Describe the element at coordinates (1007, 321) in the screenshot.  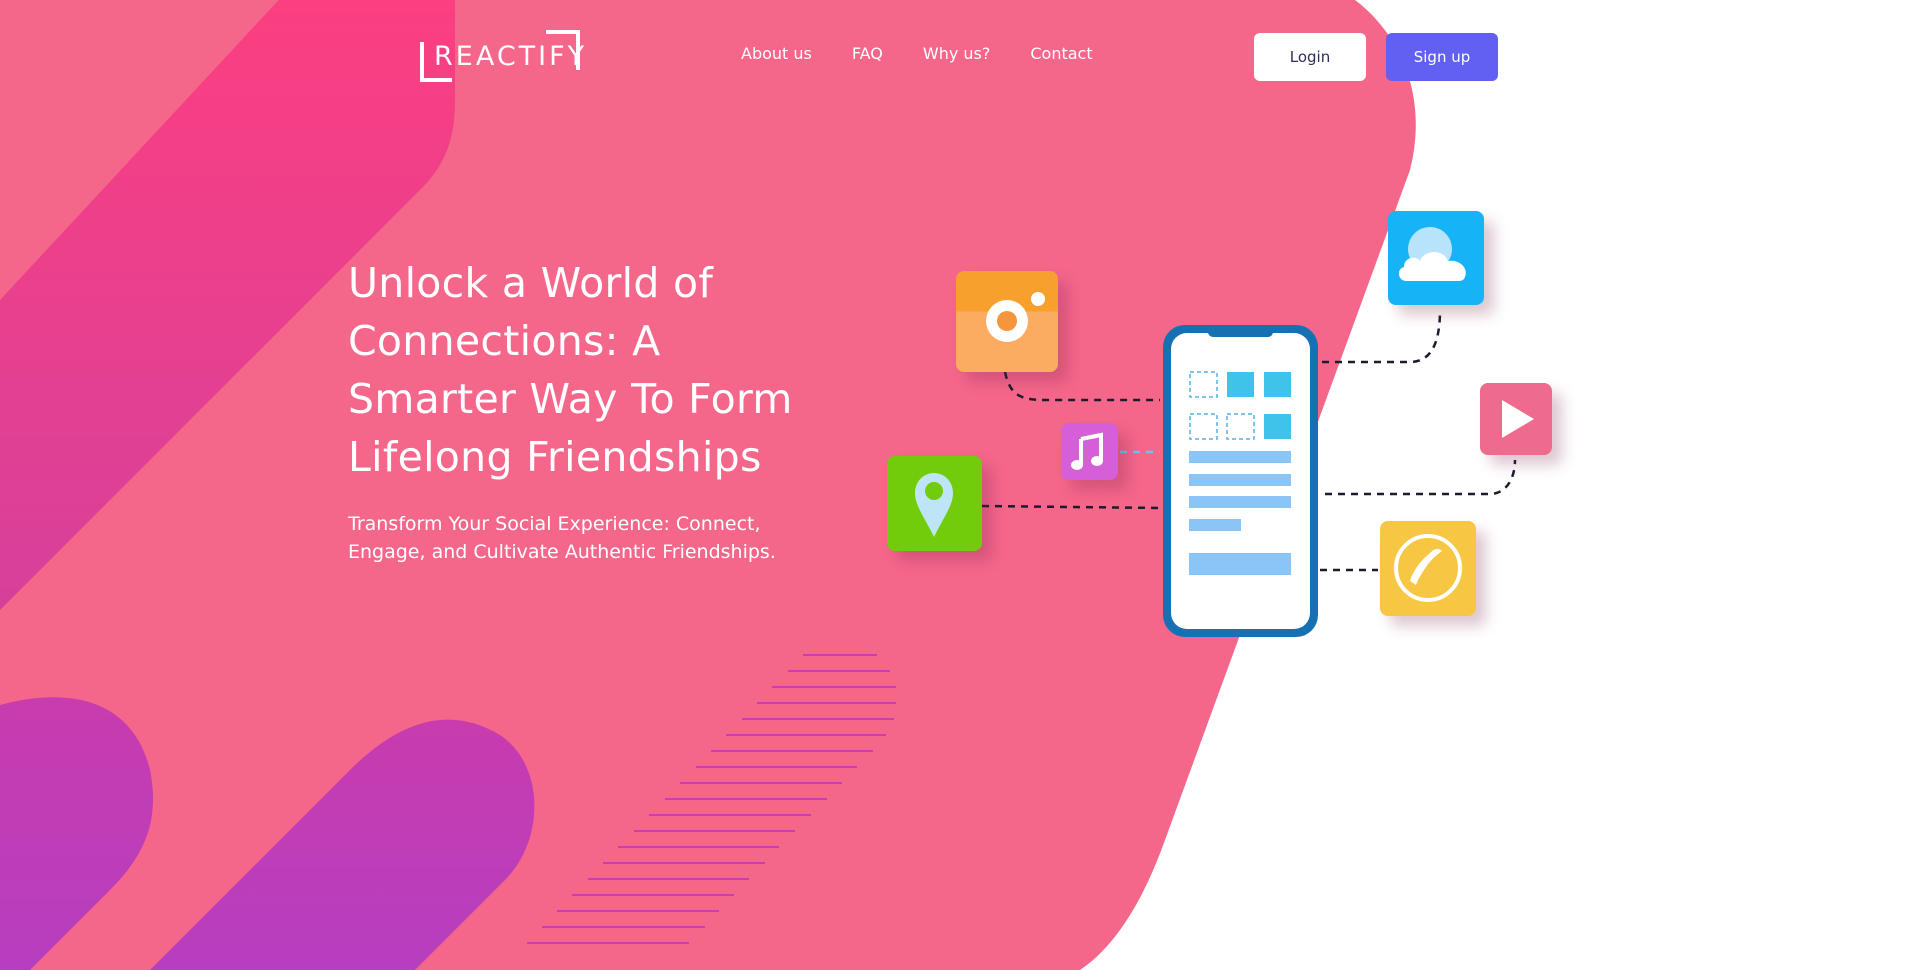
I see `camera-icon` at that location.